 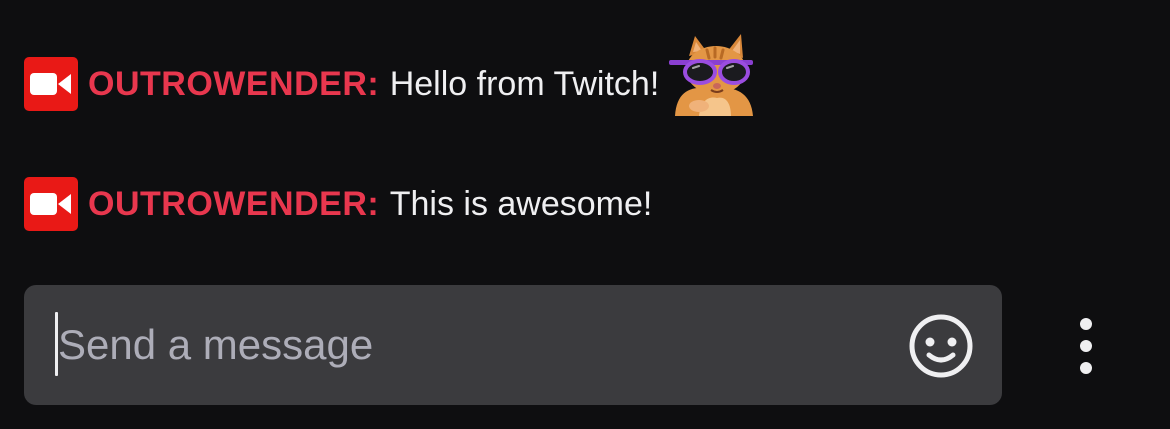 I want to click on cat-sunglasses-emote, so click(x=711, y=74).